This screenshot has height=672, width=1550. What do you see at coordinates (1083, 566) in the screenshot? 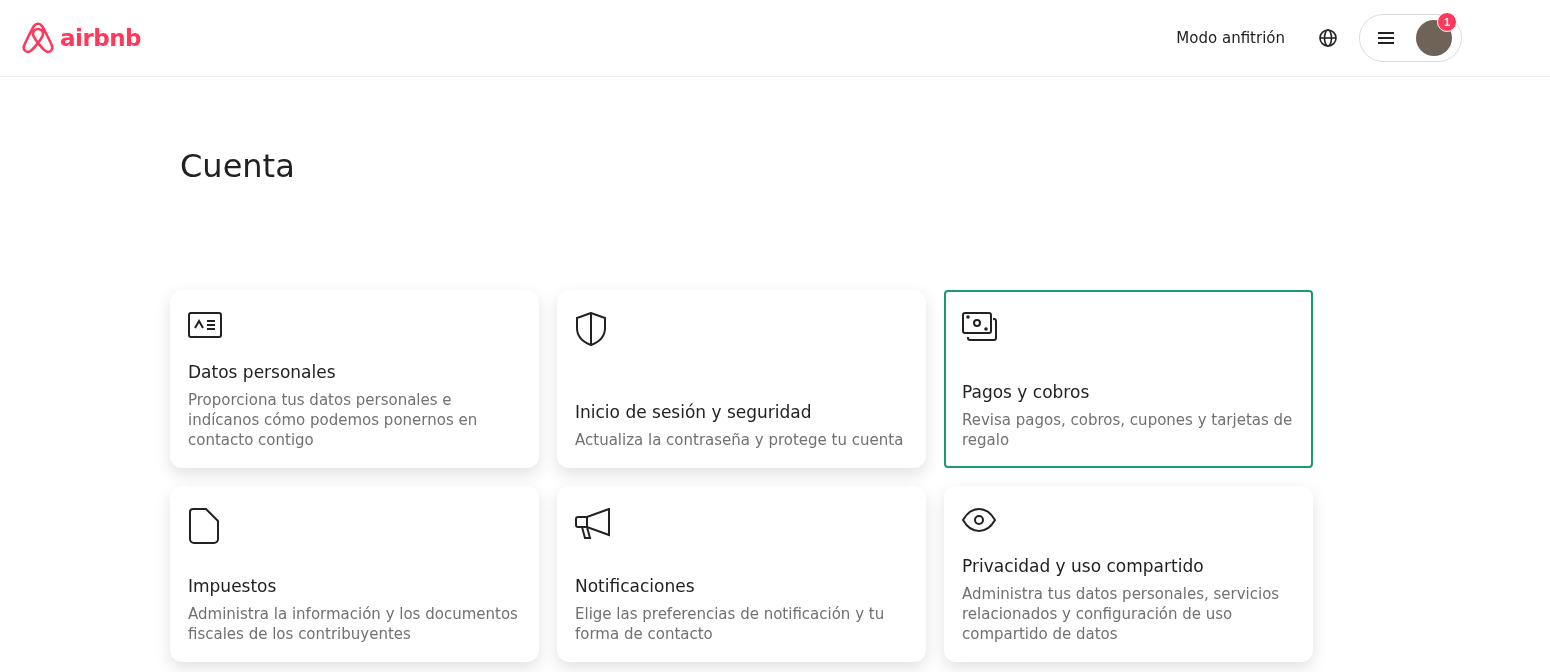
I see `card-title: Privacidad y uso compartido` at bounding box center [1083, 566].